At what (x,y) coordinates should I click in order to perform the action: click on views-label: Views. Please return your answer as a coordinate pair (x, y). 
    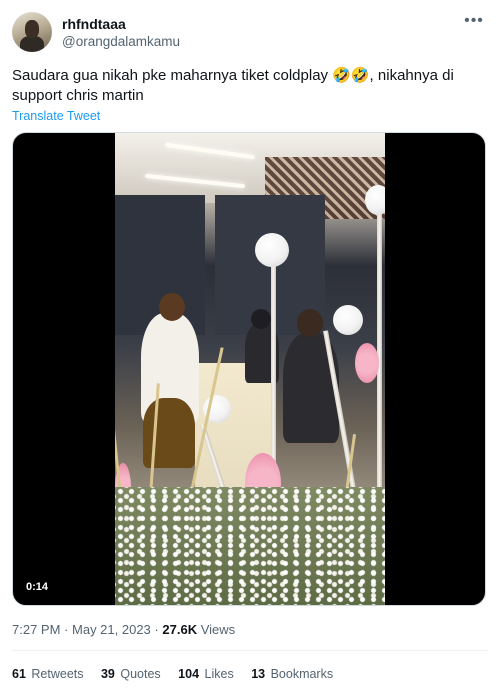
    Looking at the image, I should click on (218, 629).